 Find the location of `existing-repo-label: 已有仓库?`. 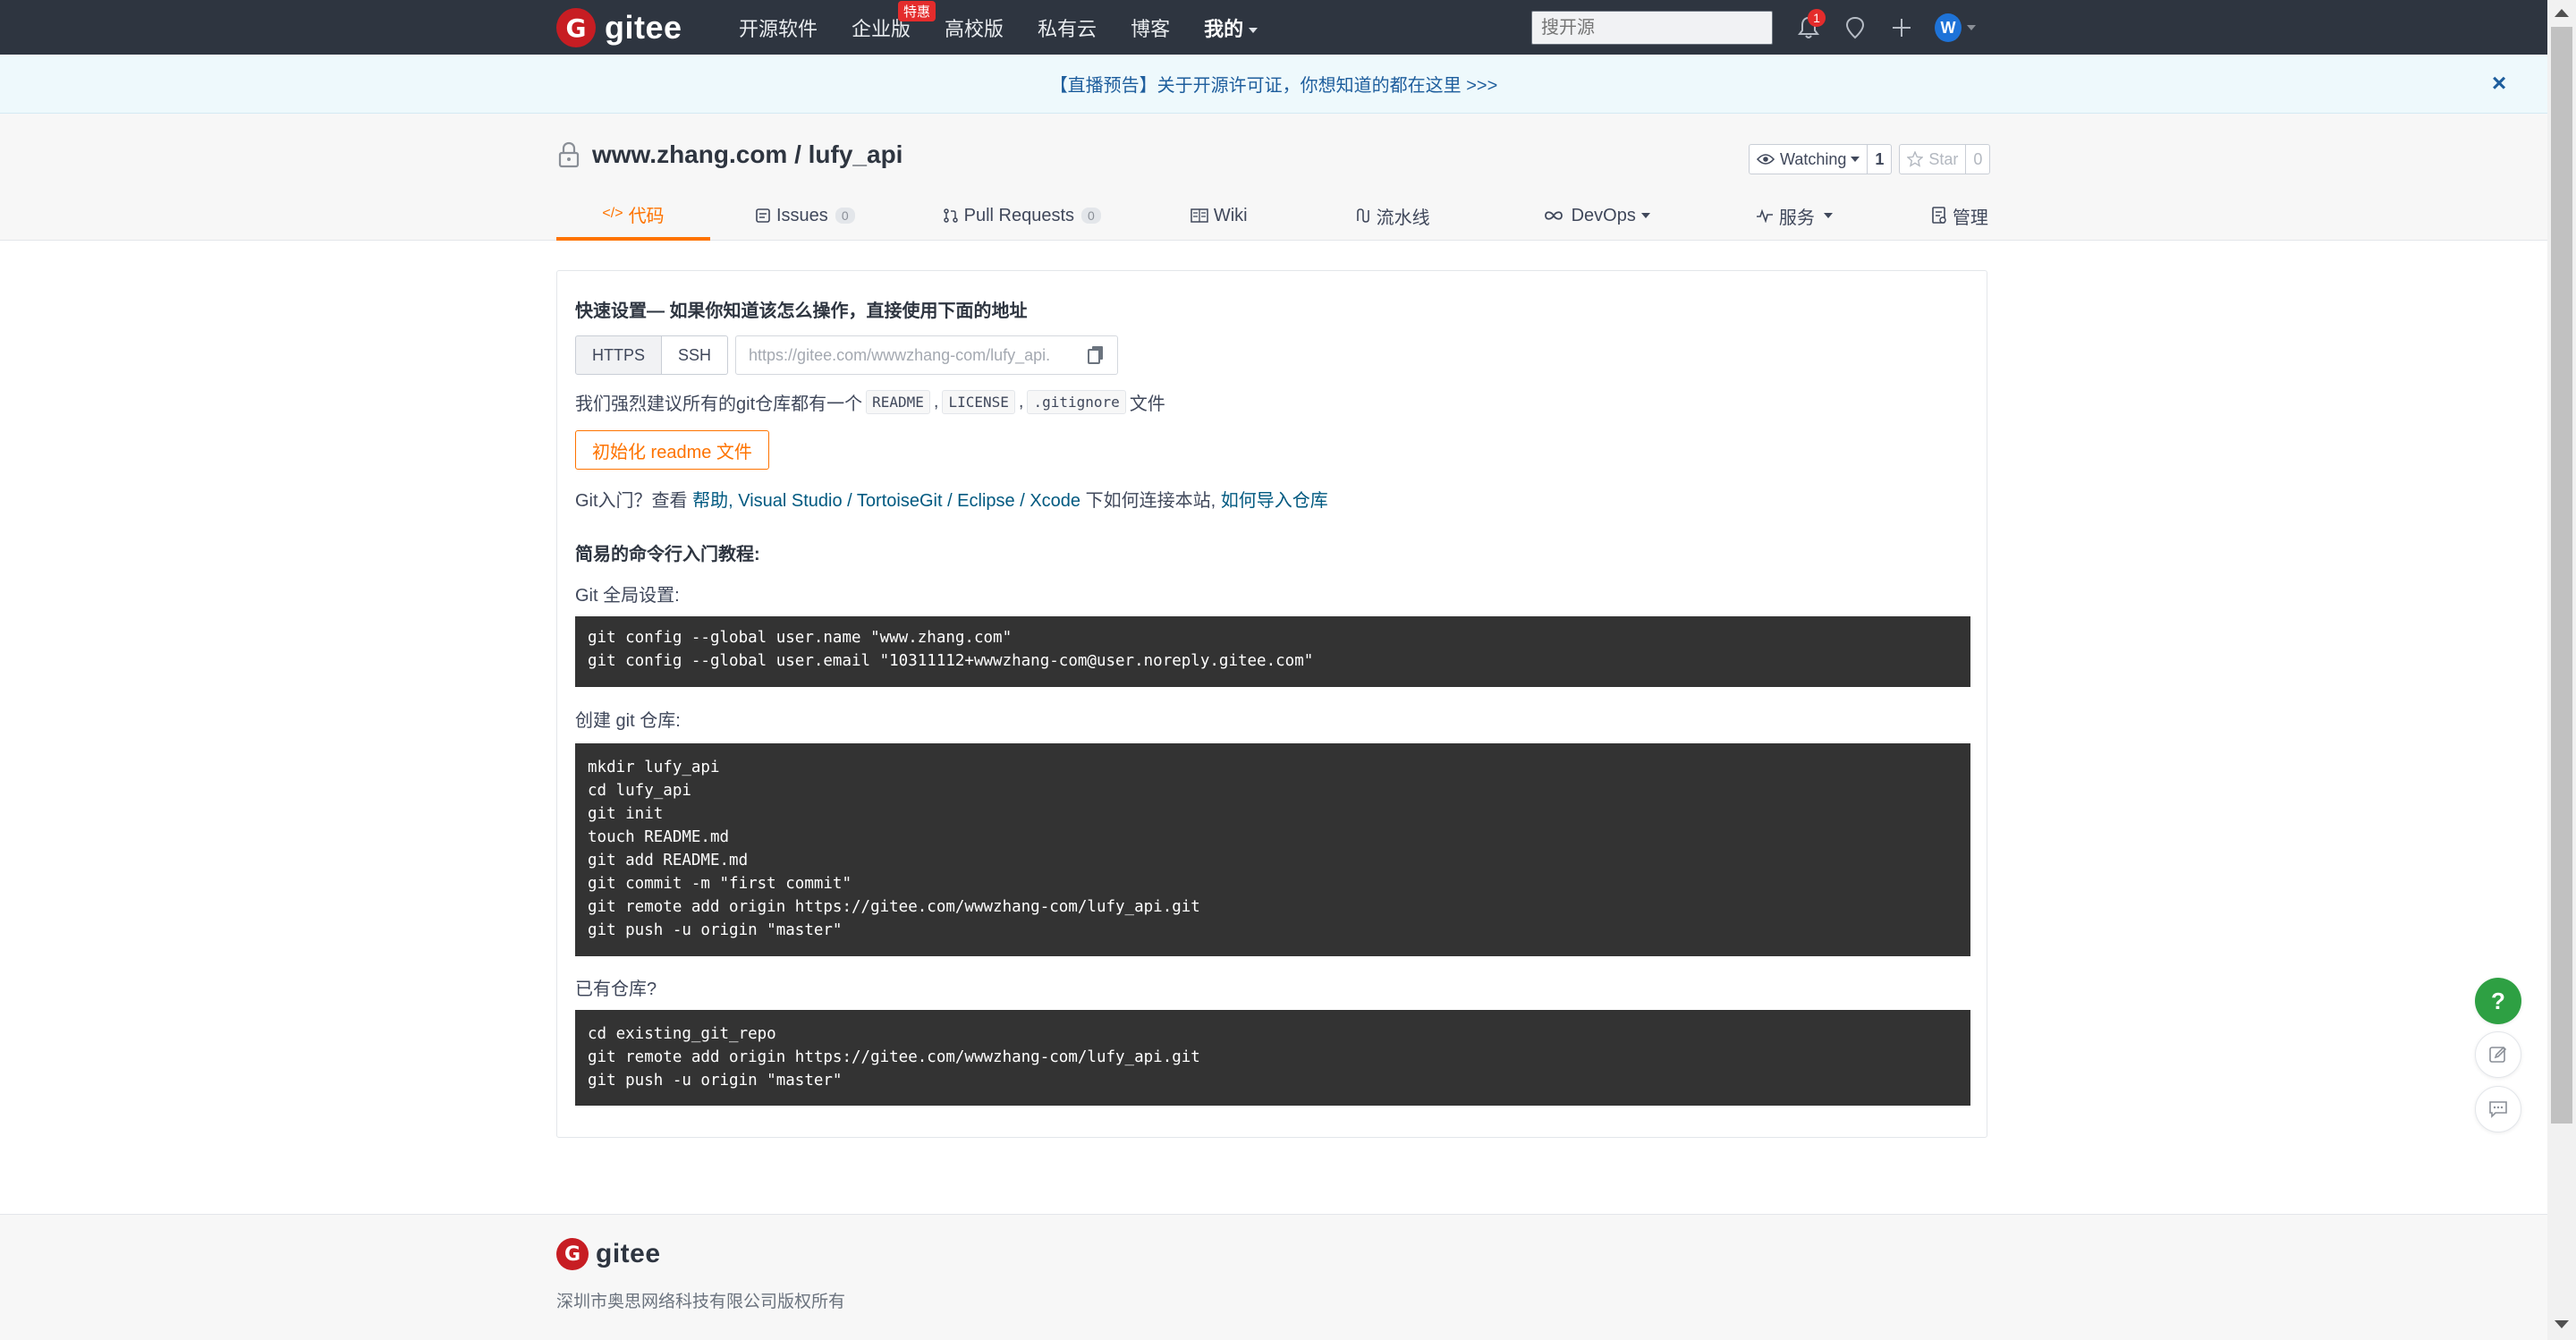

existing-repo-label: 已有仓库? is located at coordinates (616, 989).